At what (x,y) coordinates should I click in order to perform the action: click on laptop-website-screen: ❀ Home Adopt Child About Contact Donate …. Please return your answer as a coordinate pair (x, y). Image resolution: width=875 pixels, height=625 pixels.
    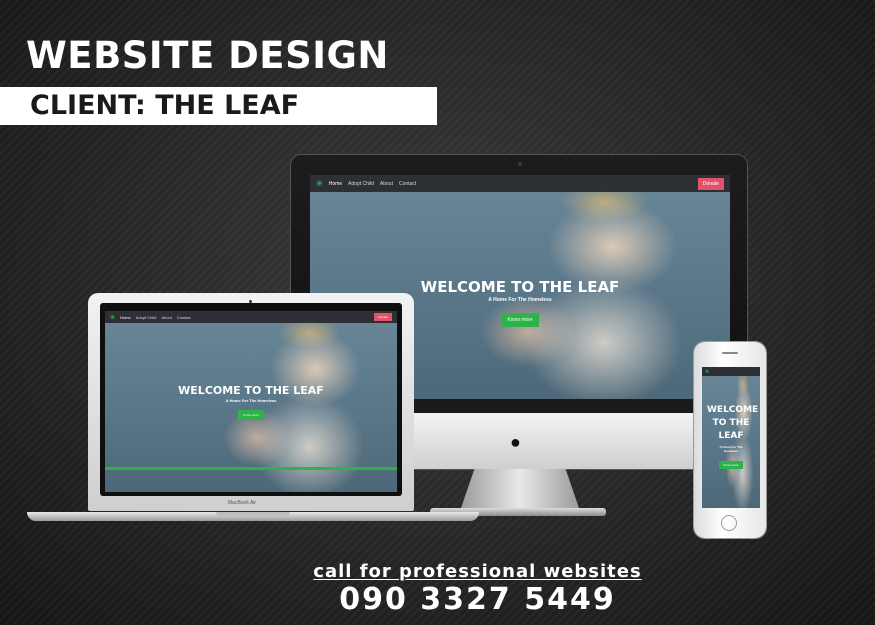
    Looking at the image, I should click on (251, 401).